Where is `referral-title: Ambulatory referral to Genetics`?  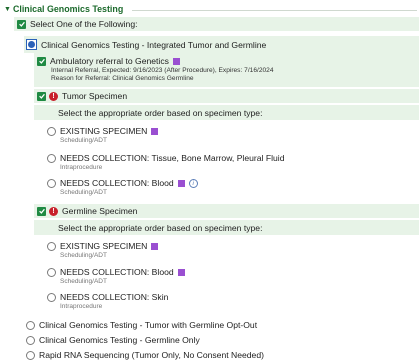 referral-title: Ambulatory referral to Genetics is located at coordinates (109, 61).